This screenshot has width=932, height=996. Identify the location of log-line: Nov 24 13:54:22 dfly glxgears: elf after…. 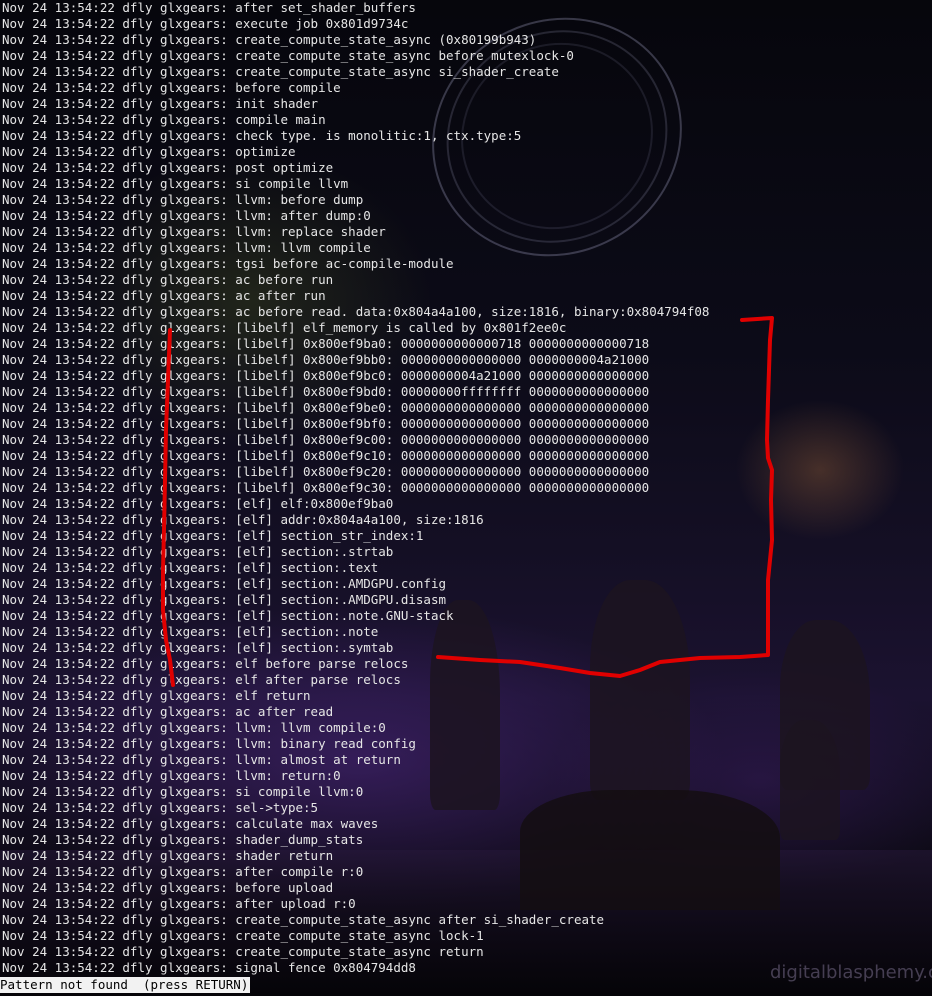
(201, 679).